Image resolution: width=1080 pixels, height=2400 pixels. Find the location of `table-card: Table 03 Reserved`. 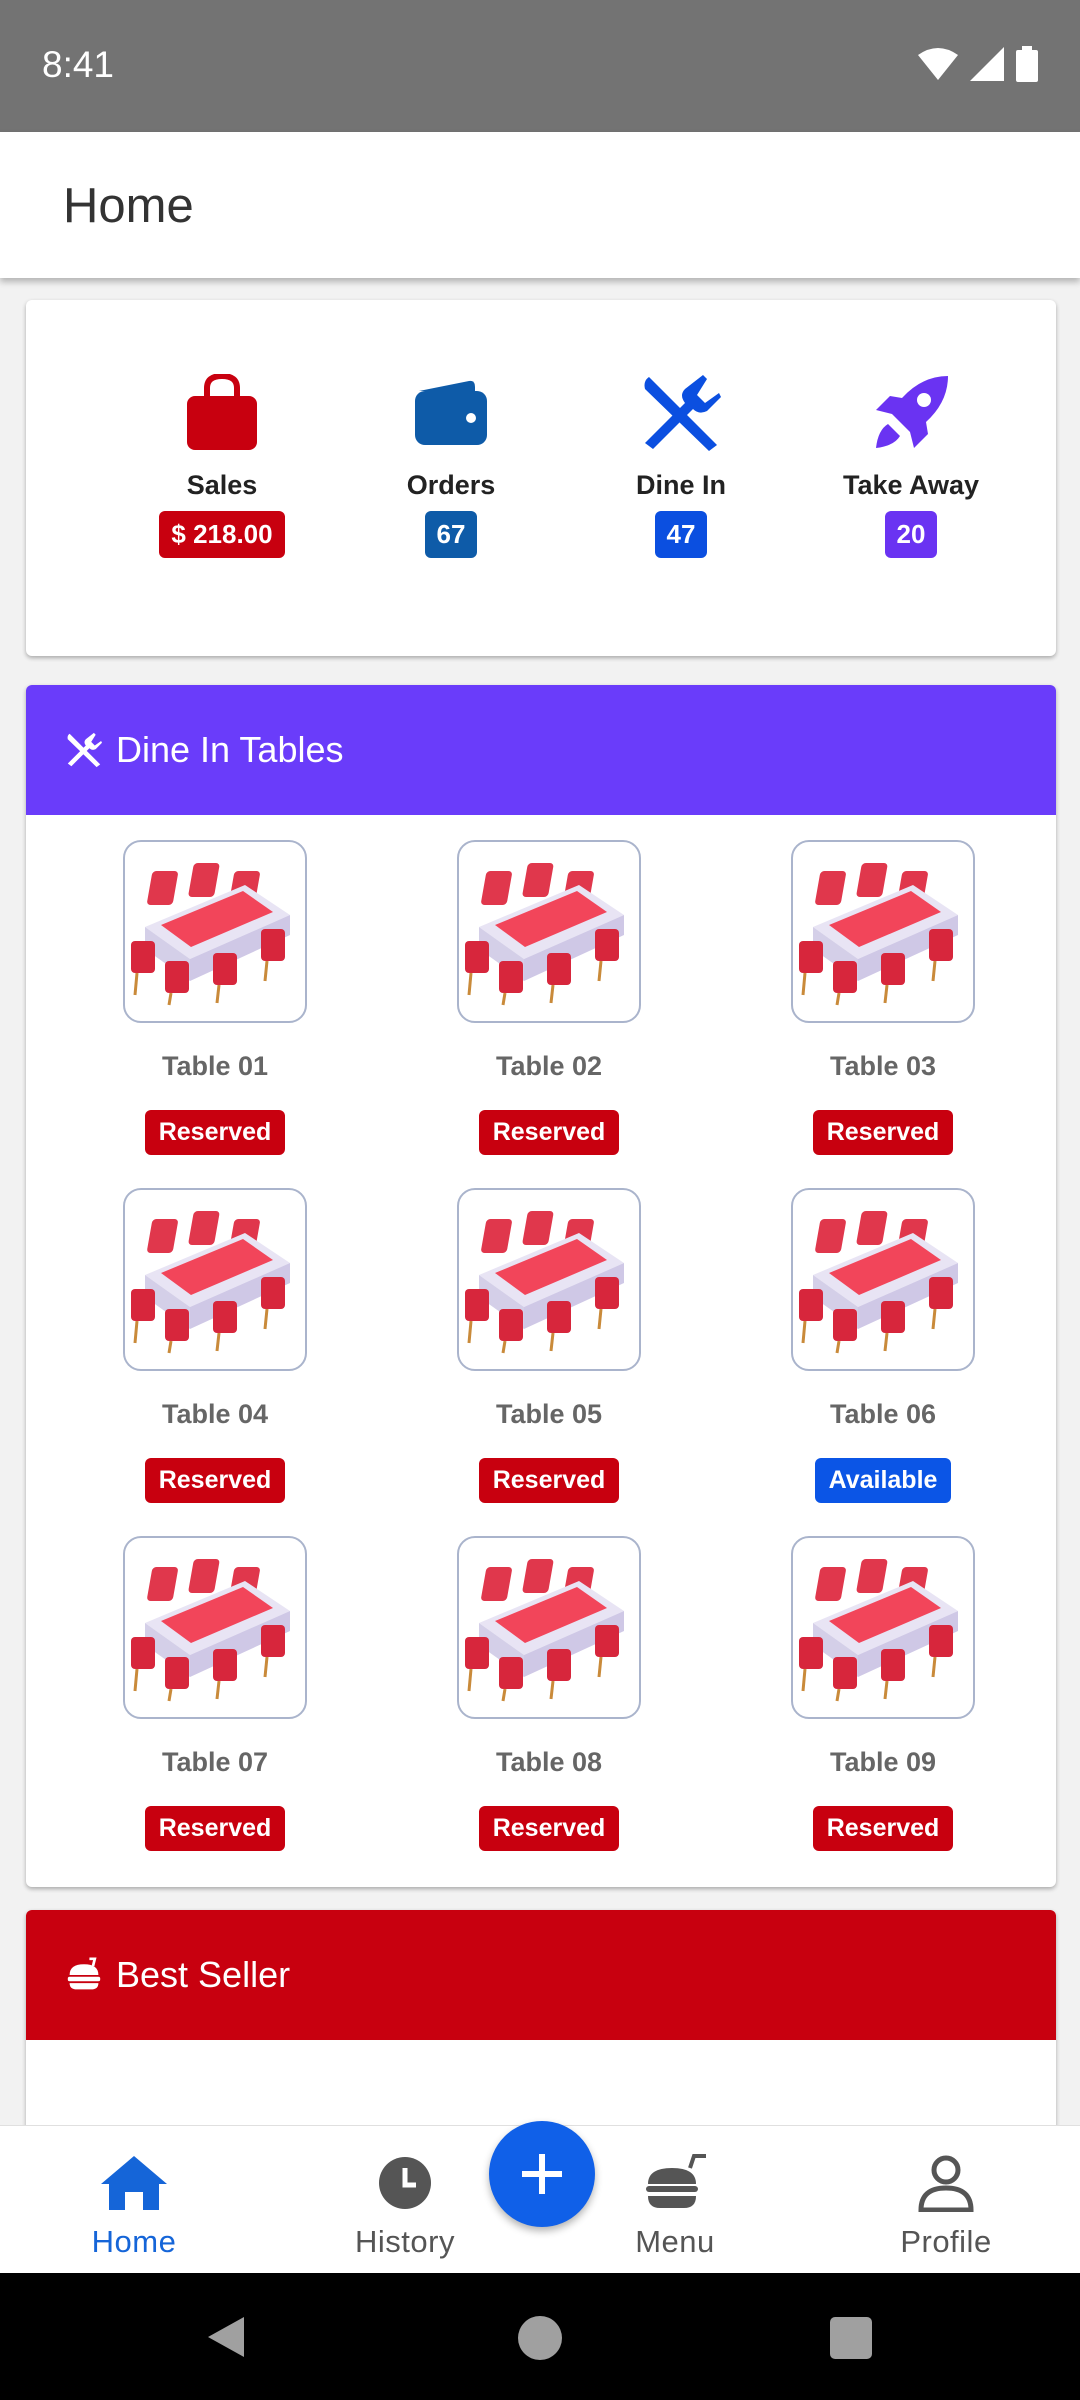

table-card: Table 03 Reserved is located at coordinates (883, 997).